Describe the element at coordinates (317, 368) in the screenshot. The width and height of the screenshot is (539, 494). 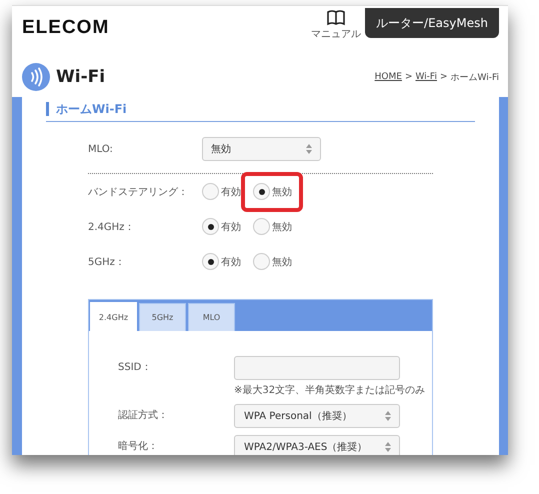
I see `ssid-input` at that location.